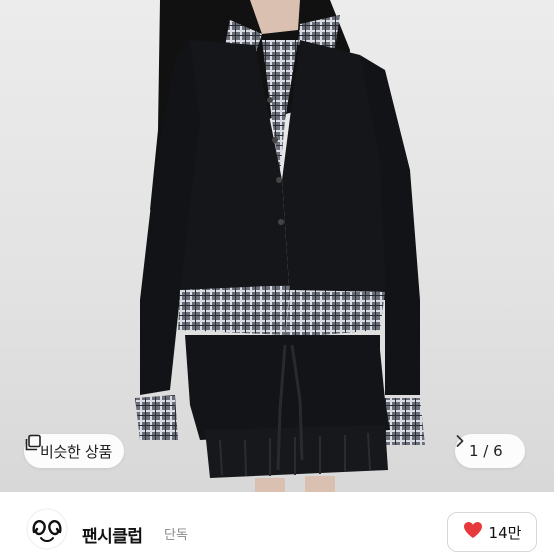  What do you see at coordinates (176, 535) in the screenshot?
I see `exclusive-badge: 단독` at bounding box center [176, 535].